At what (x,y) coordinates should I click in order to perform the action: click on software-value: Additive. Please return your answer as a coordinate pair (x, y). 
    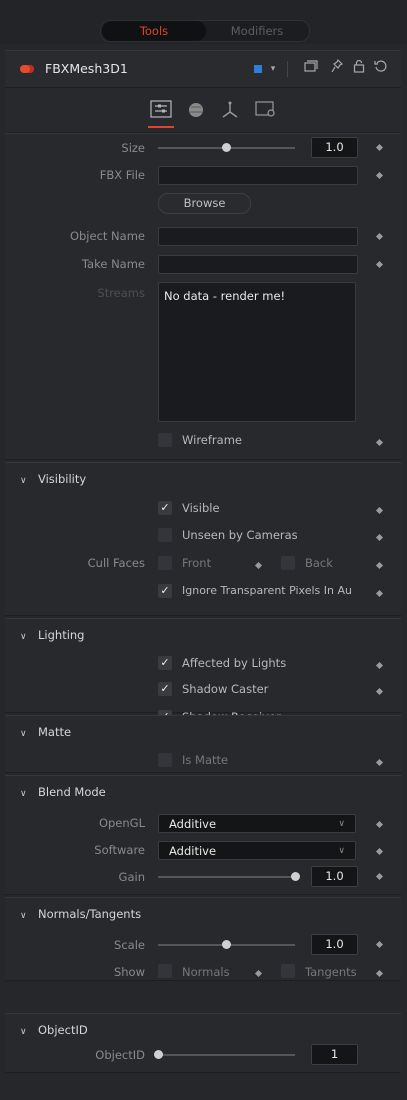
    Looking at the image, I should click on (193, 851).